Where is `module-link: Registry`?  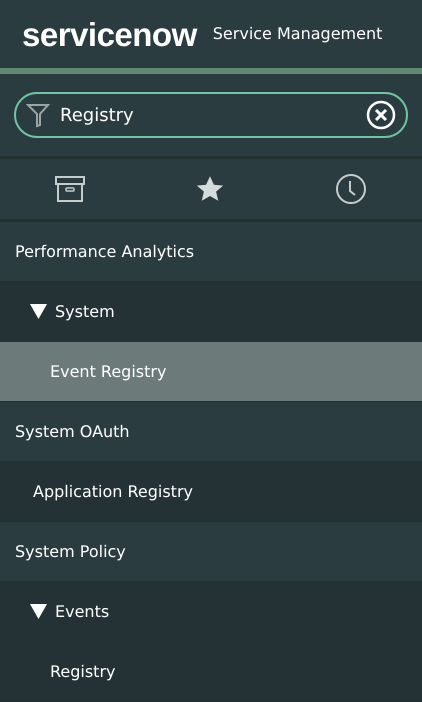 module-link: Registry is located at coordinates (211, 672).